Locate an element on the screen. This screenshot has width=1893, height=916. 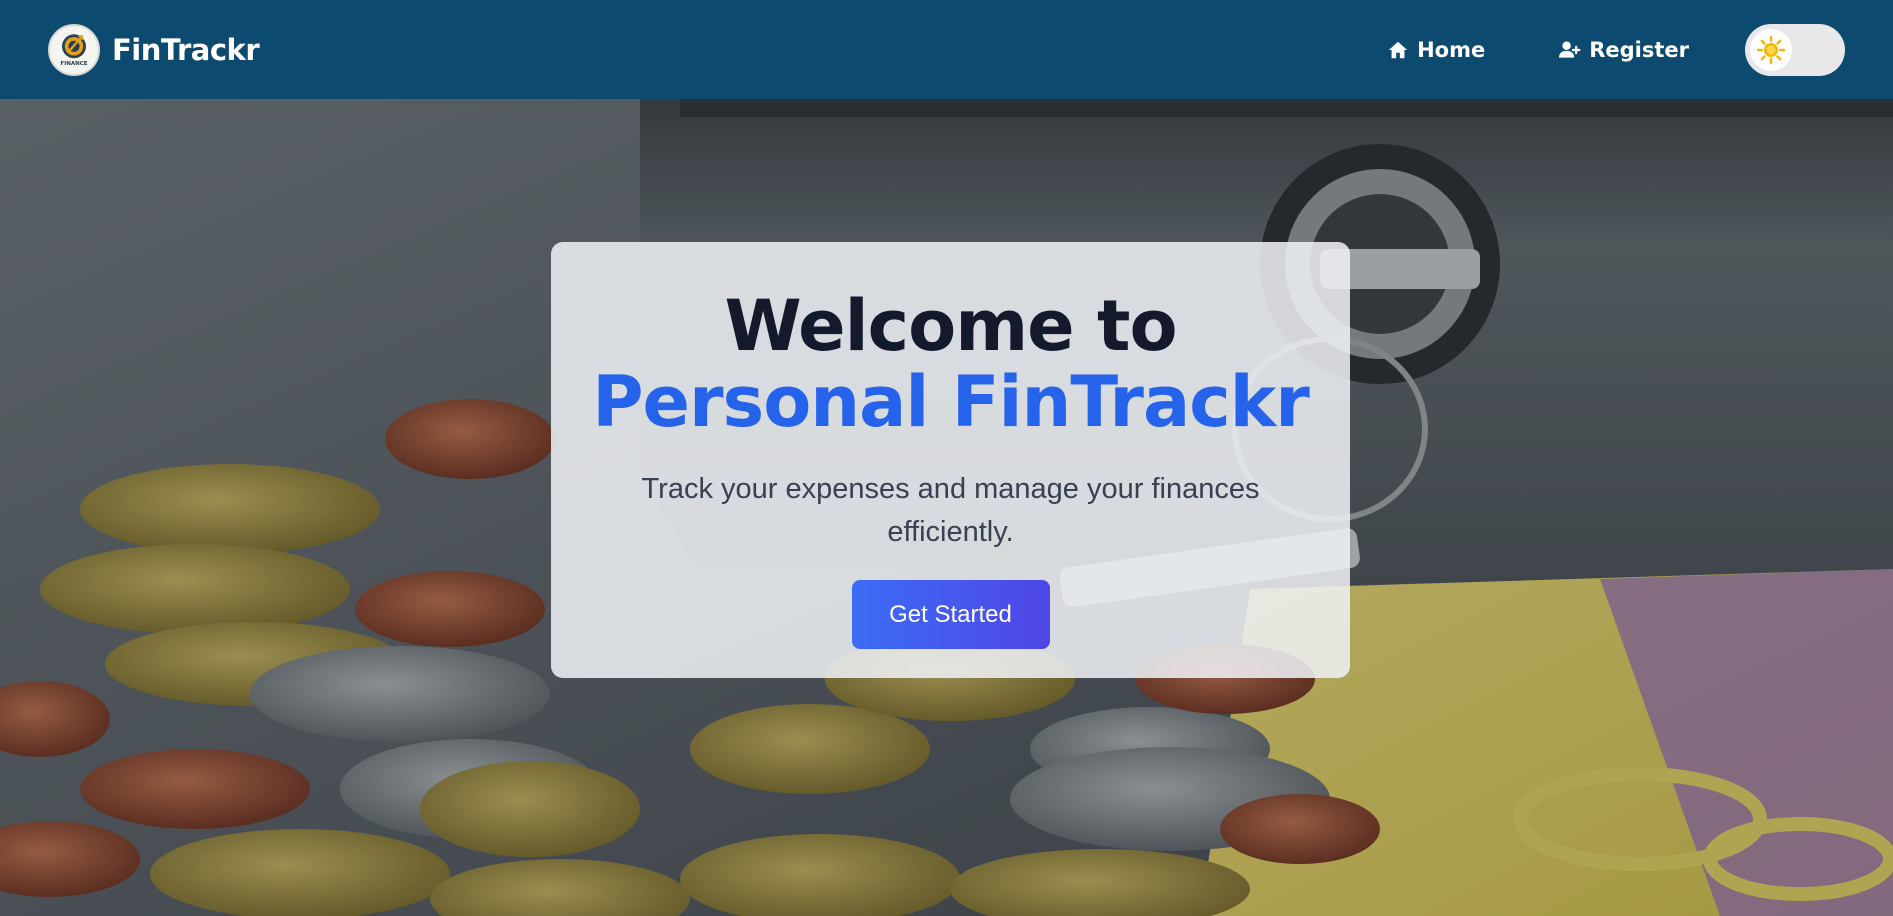
toggle-knob is located at coordinates (1771, 49).